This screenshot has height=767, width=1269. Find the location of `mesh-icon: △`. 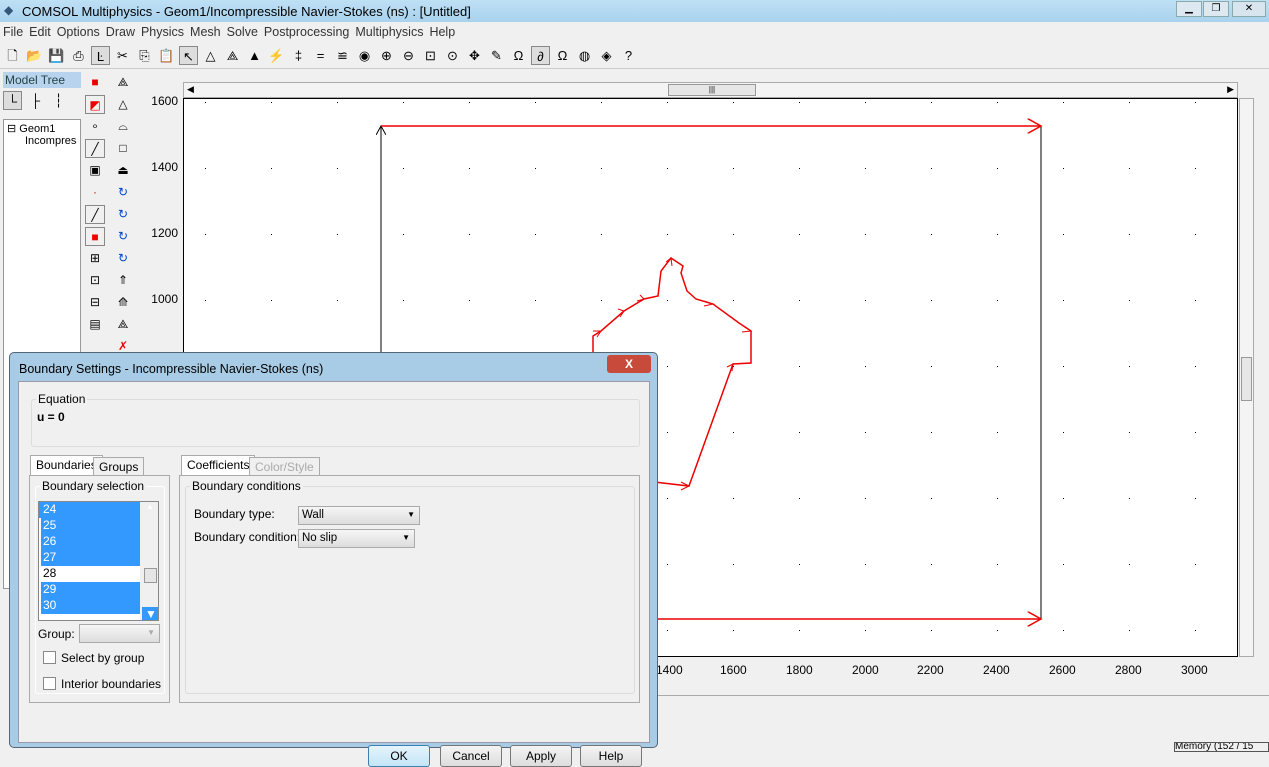

mesh-icon: △ is located at coordinates (210, 55).